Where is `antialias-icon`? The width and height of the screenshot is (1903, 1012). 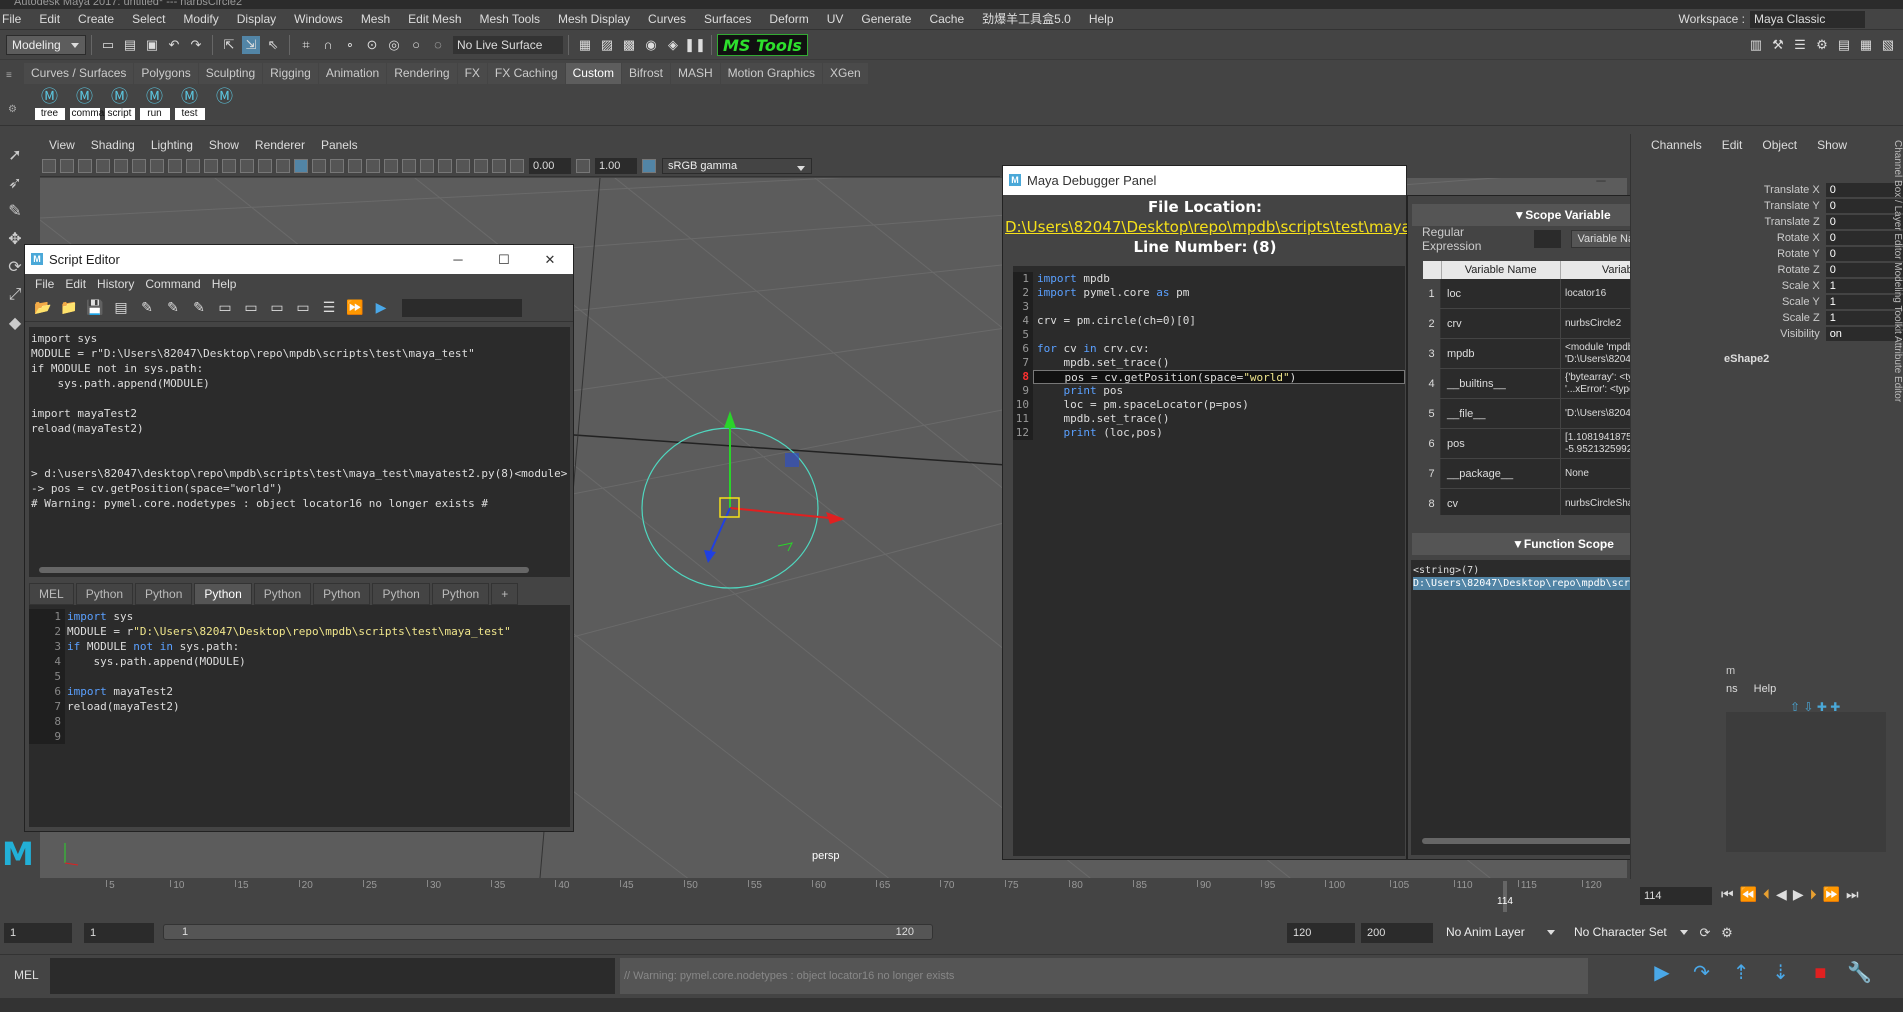
antialias-icon is located at coordinates (409, 165).